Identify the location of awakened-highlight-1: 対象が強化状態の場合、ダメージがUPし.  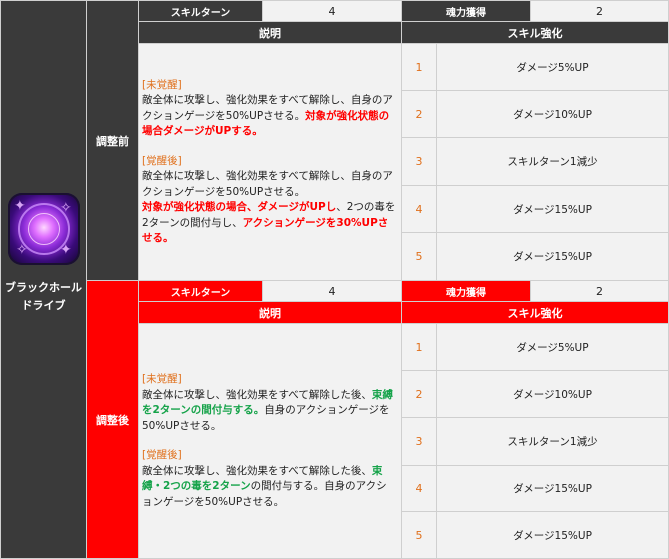
(239, 207).